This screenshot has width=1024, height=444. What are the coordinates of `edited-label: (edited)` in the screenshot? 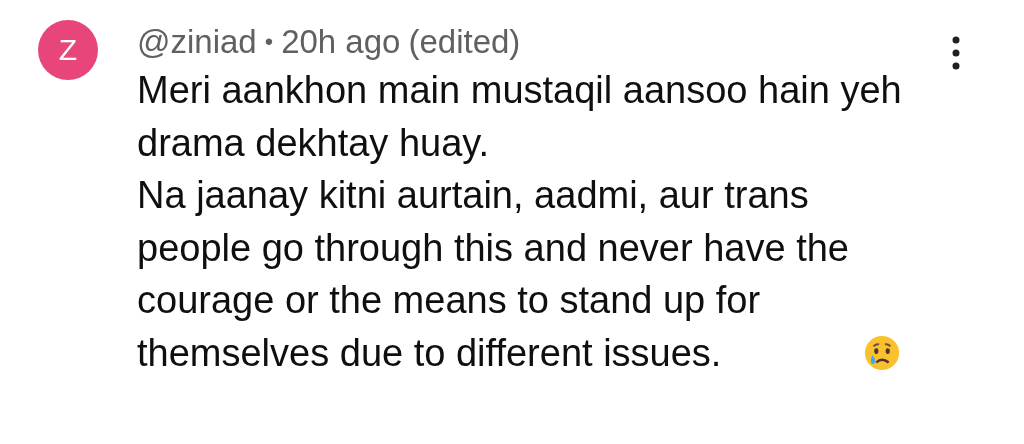 It's located at (464, 42).